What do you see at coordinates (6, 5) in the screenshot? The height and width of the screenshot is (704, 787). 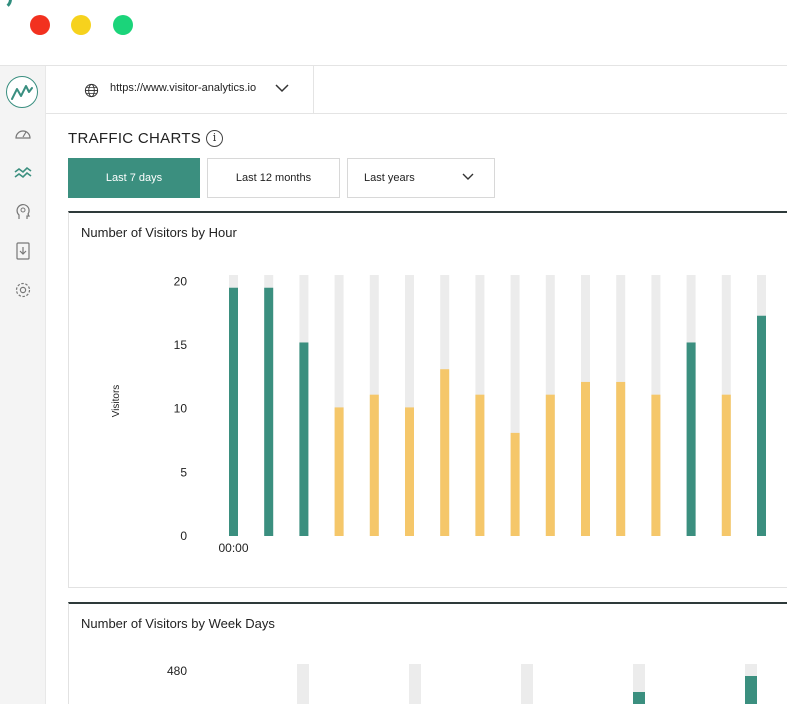 I see `corner-decoration` at bounding box center [6, 5].